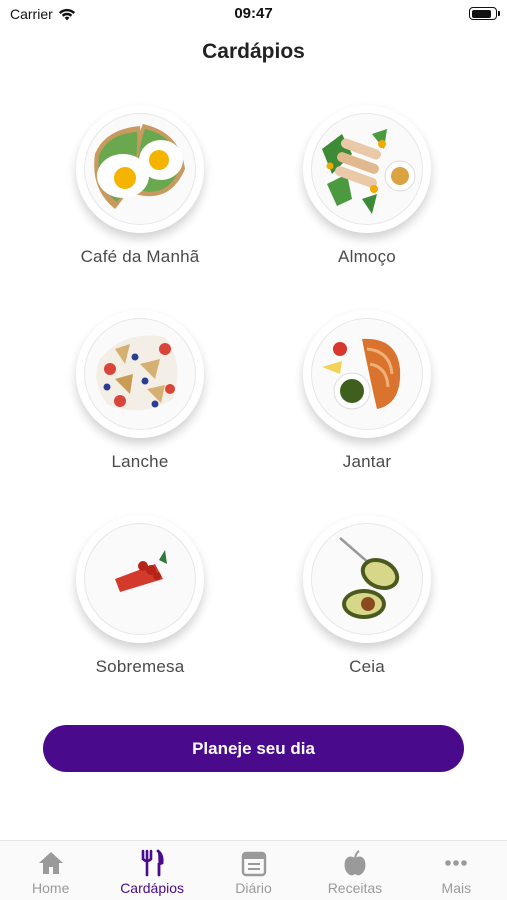 The width and height of the screenshot is (507, 900). I want to click on tab-diario: Diário, so click(253, 870).